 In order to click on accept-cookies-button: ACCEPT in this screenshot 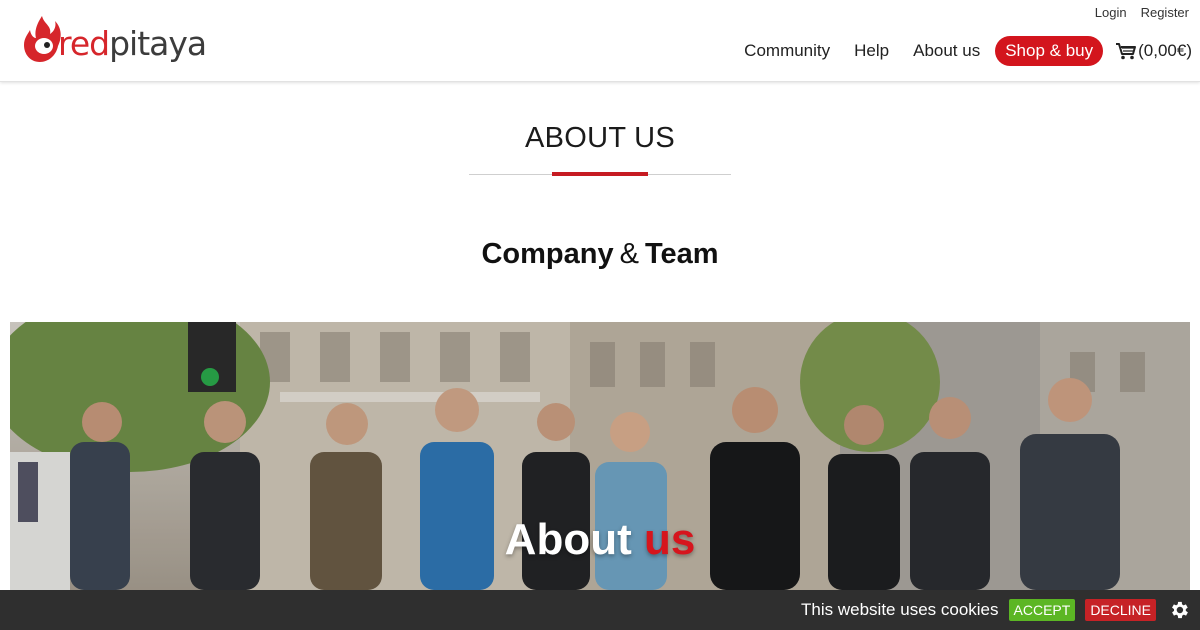, I will do `click(1042, 610)`.